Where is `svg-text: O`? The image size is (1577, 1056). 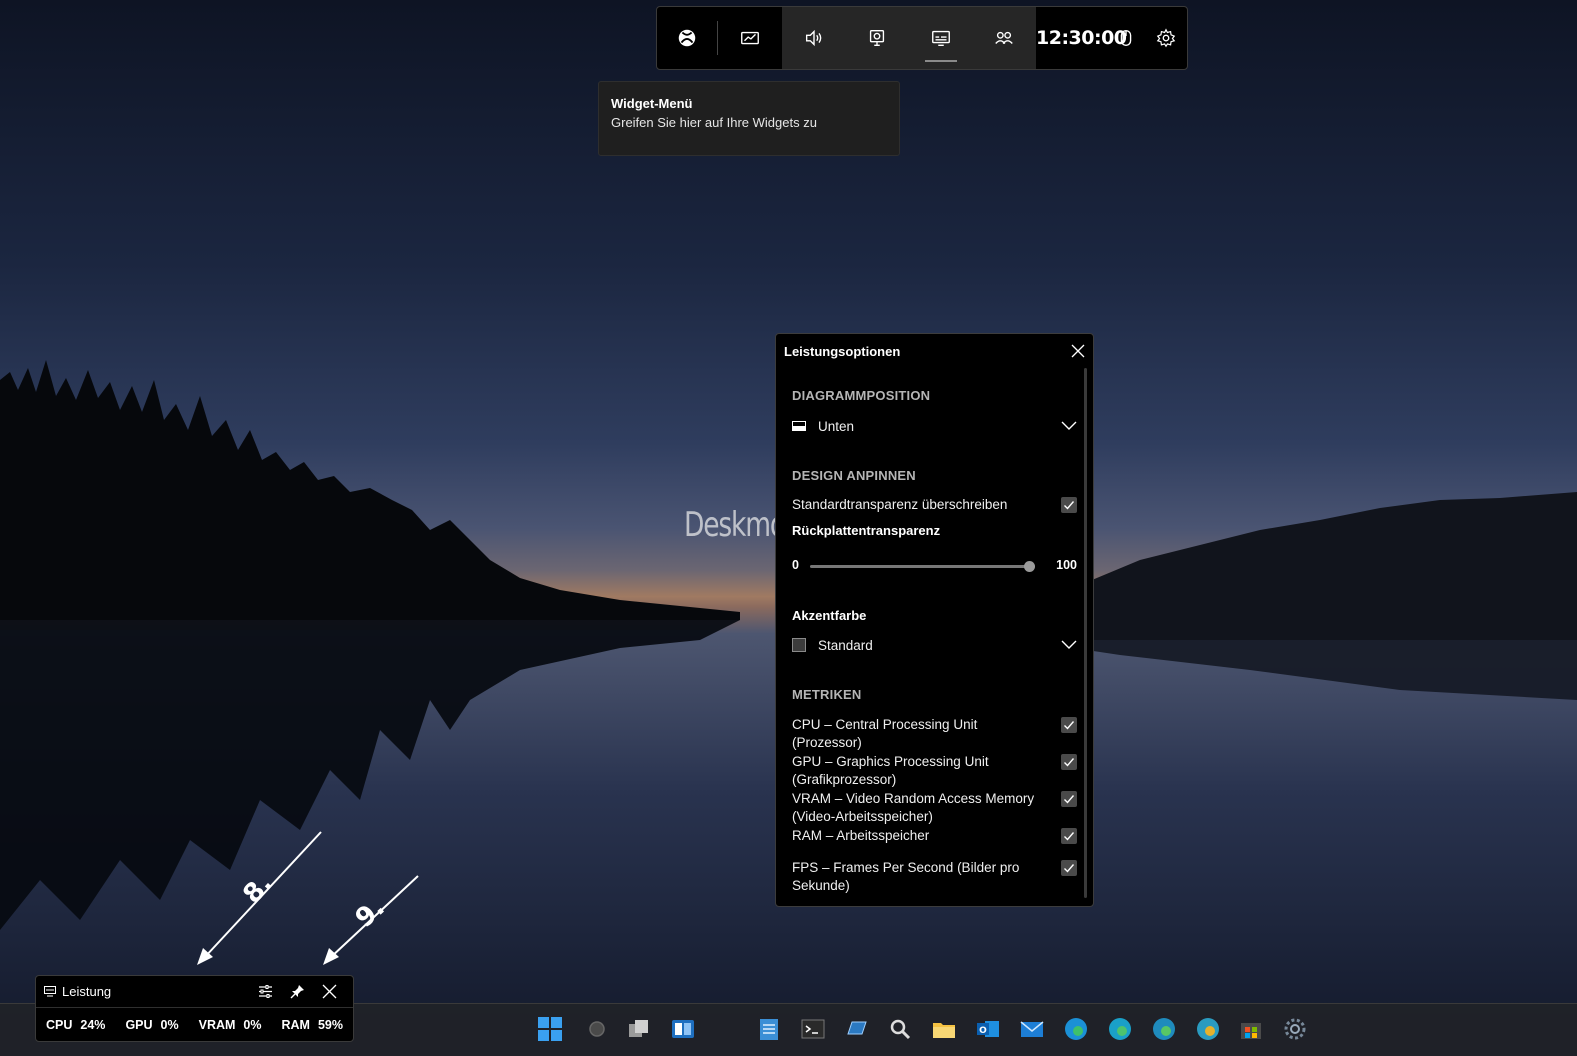 svg-text: O is located at coordinates (983, 1031).